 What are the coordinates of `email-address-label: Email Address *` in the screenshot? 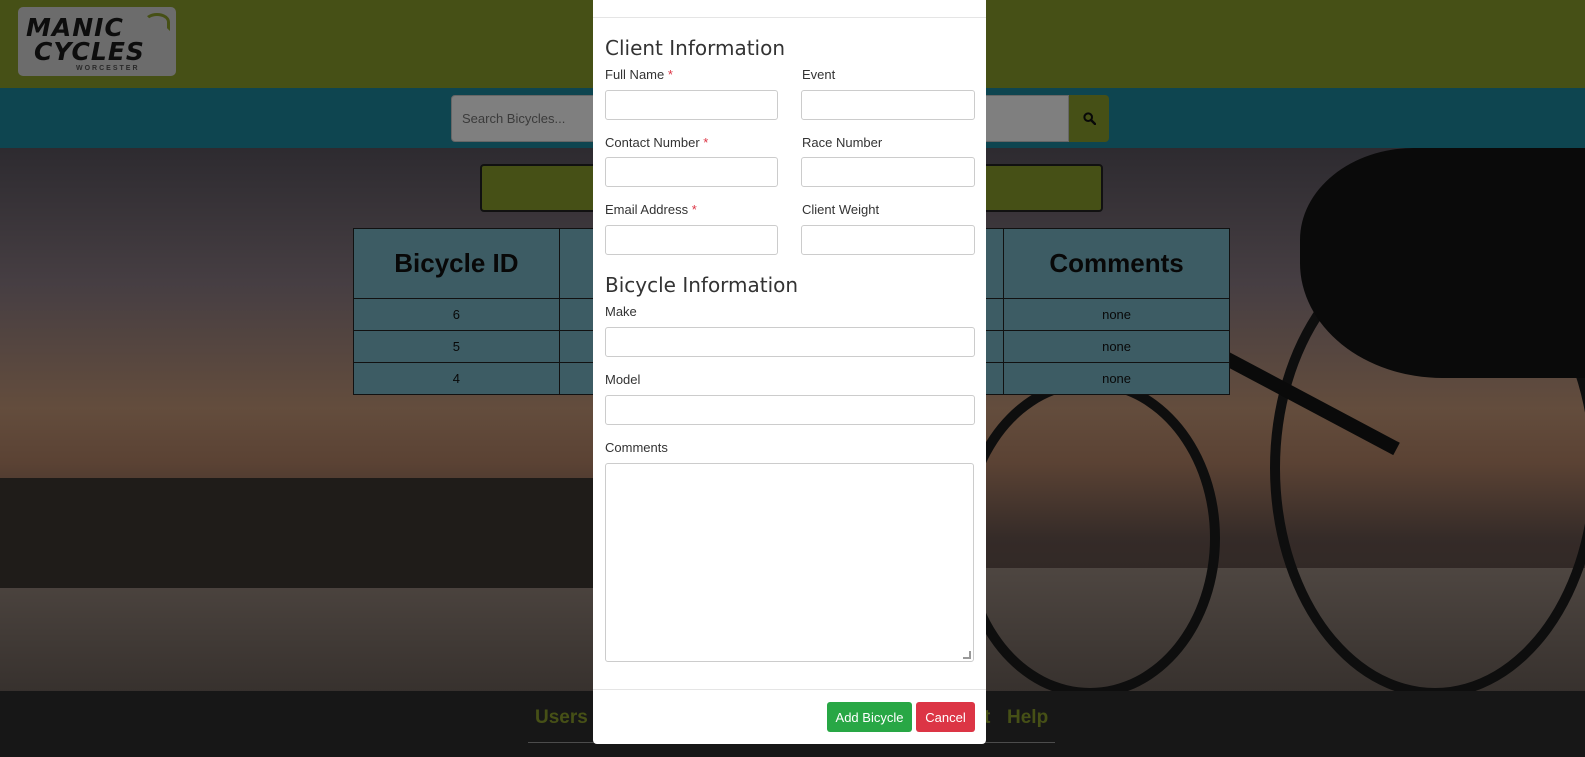 It's located at (651, 209).